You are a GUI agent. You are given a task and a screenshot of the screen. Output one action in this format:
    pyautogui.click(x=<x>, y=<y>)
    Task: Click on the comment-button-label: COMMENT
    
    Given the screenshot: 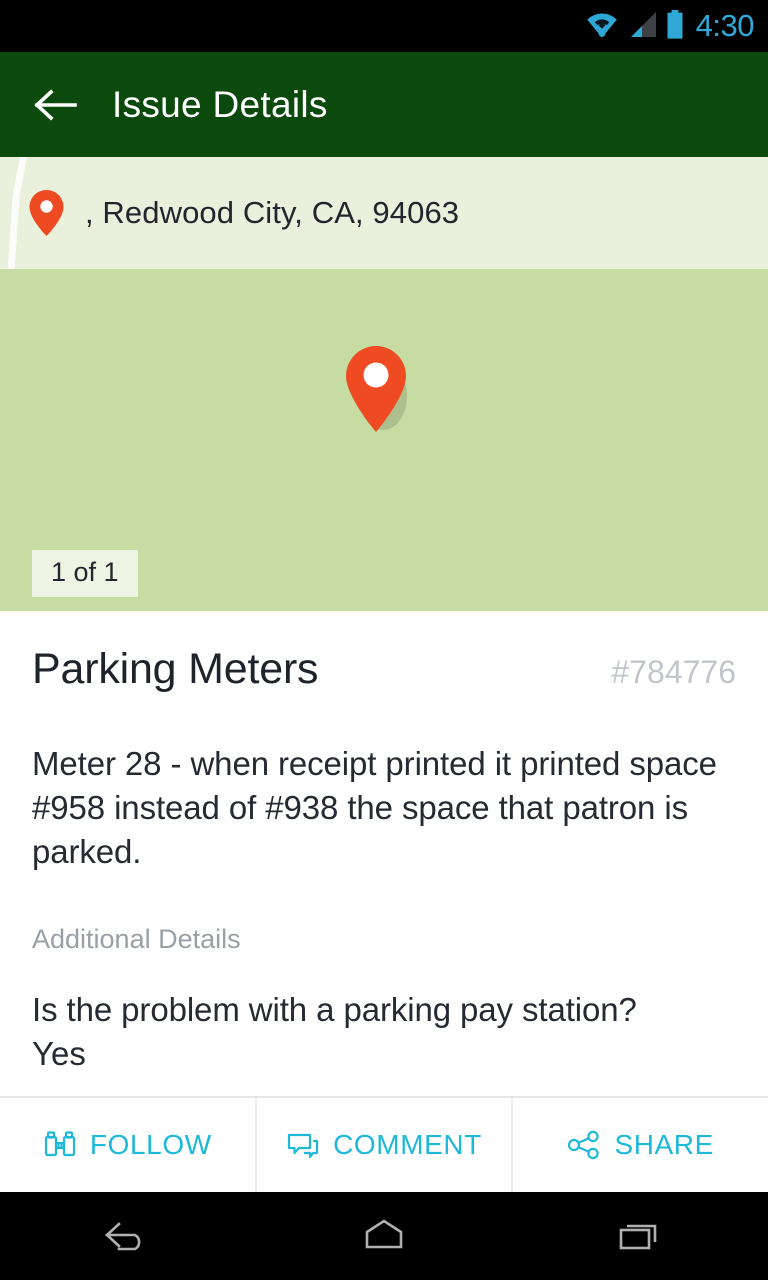 What is the action you would take?
    pyautogui.click(x=407, y=1144)
    